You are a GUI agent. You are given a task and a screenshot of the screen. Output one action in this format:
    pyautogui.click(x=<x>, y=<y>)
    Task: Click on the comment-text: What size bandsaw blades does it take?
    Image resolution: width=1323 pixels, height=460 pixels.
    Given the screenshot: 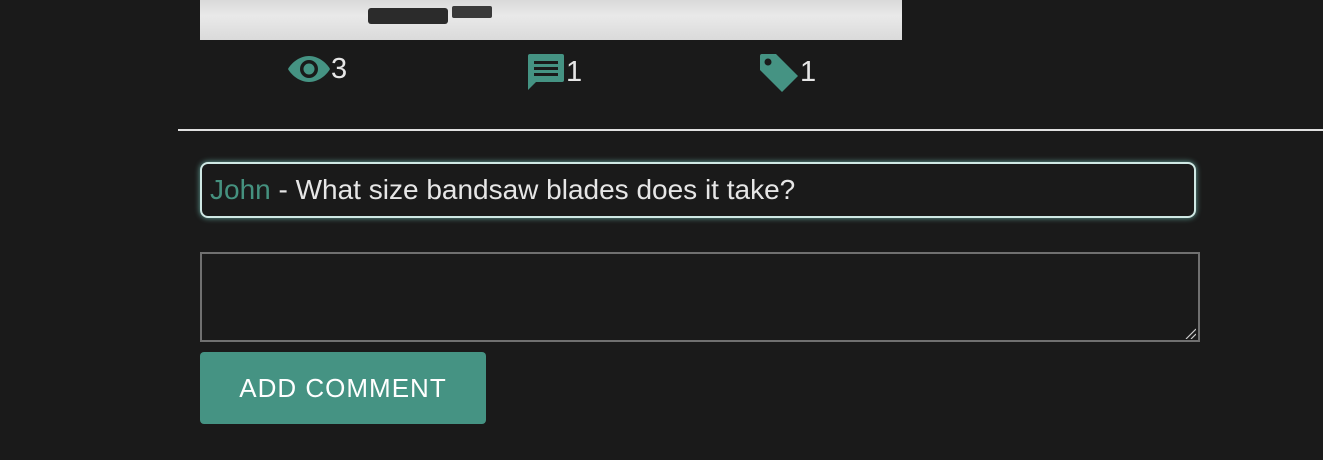 What is the action you would take?
    pyautogui.click(x=545, y=189)
    